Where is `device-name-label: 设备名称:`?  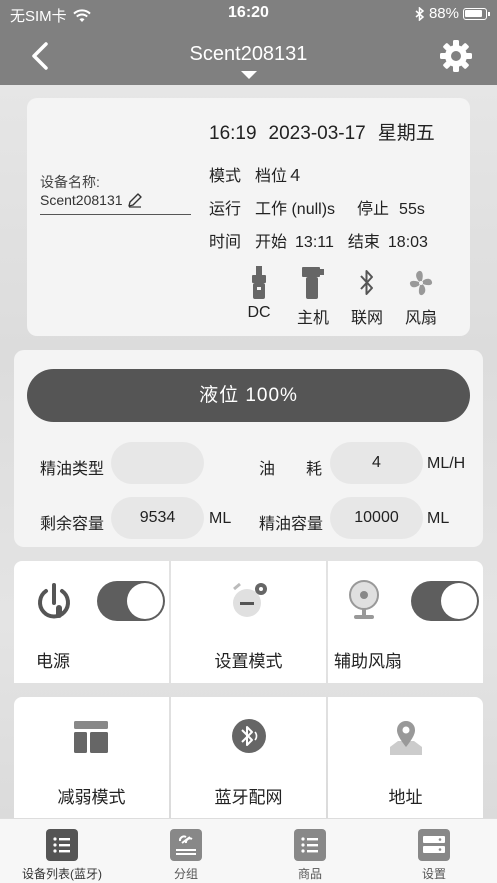 device-name-label: 设备名称: is located at coordinates (70, 182).